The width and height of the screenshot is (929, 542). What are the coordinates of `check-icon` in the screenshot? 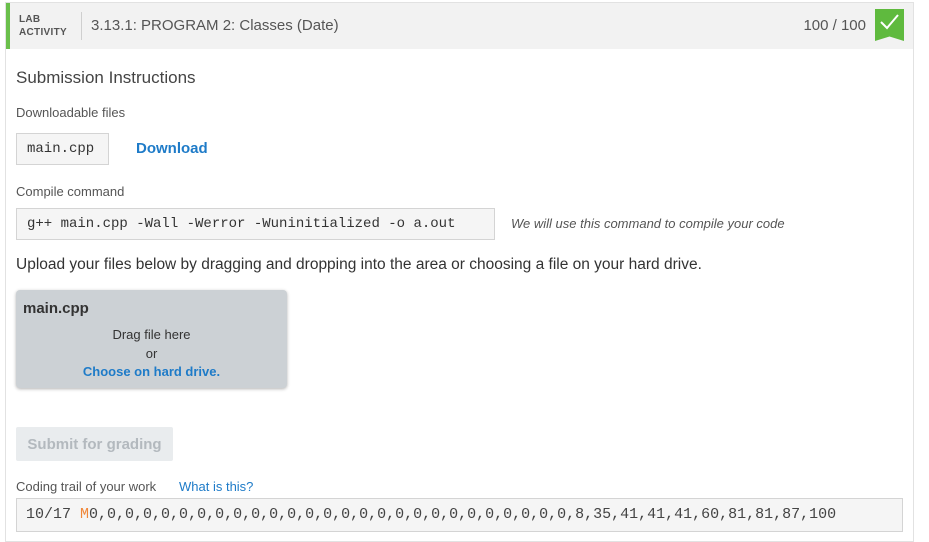 It's located at (889, 22).